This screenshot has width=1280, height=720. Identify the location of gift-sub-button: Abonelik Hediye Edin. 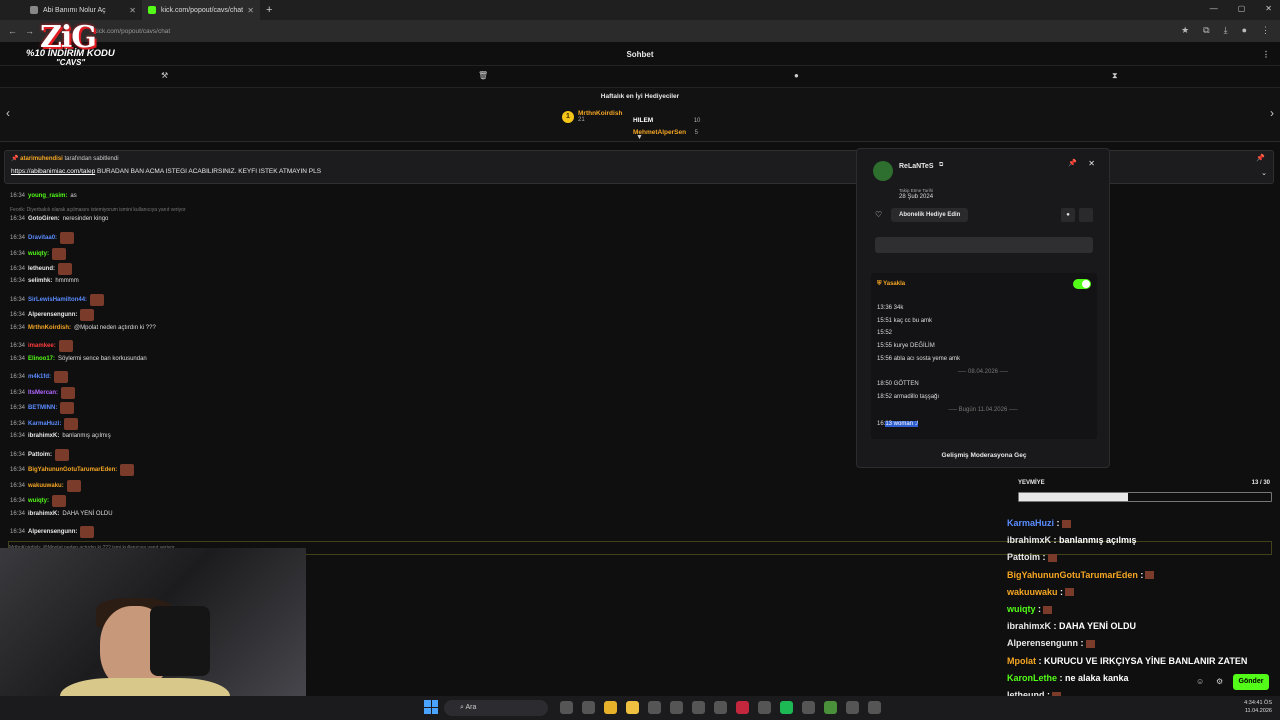
(930, 215).